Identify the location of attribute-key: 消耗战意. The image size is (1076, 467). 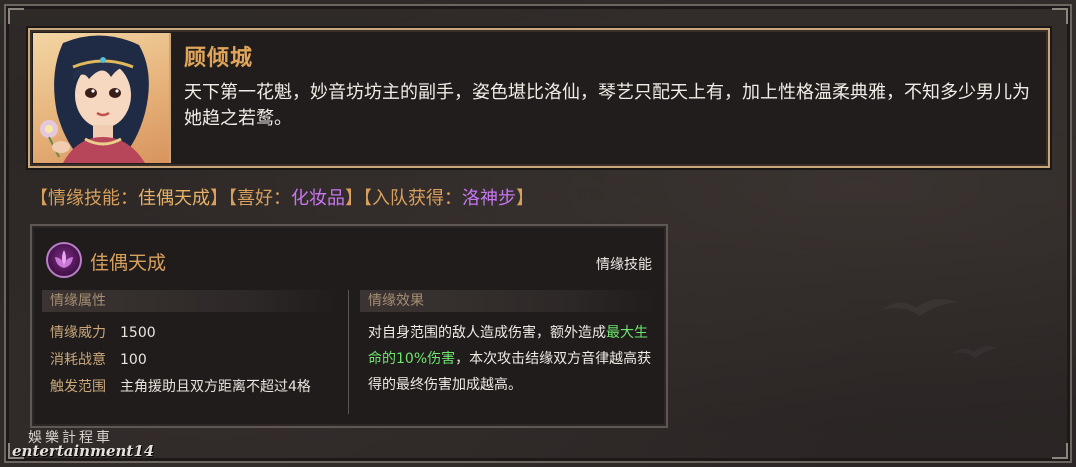
(78, 360).